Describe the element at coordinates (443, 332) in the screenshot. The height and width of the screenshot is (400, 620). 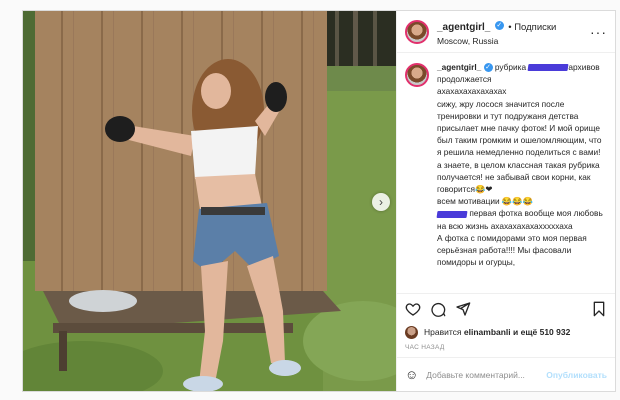
I see `likes-prefix: Нравится` at that location.